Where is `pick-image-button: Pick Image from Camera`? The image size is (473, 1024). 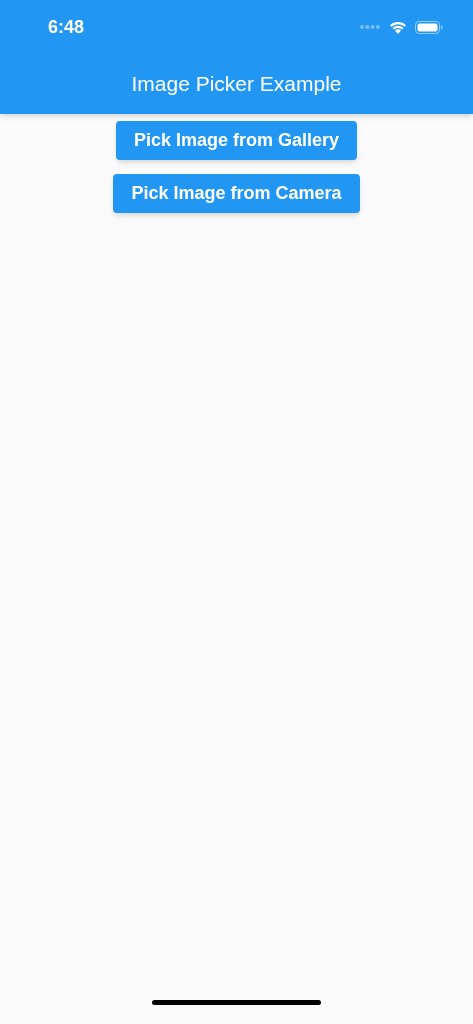
pick-image-button: Pick Image from Camera is located at coordinates (236, 193).